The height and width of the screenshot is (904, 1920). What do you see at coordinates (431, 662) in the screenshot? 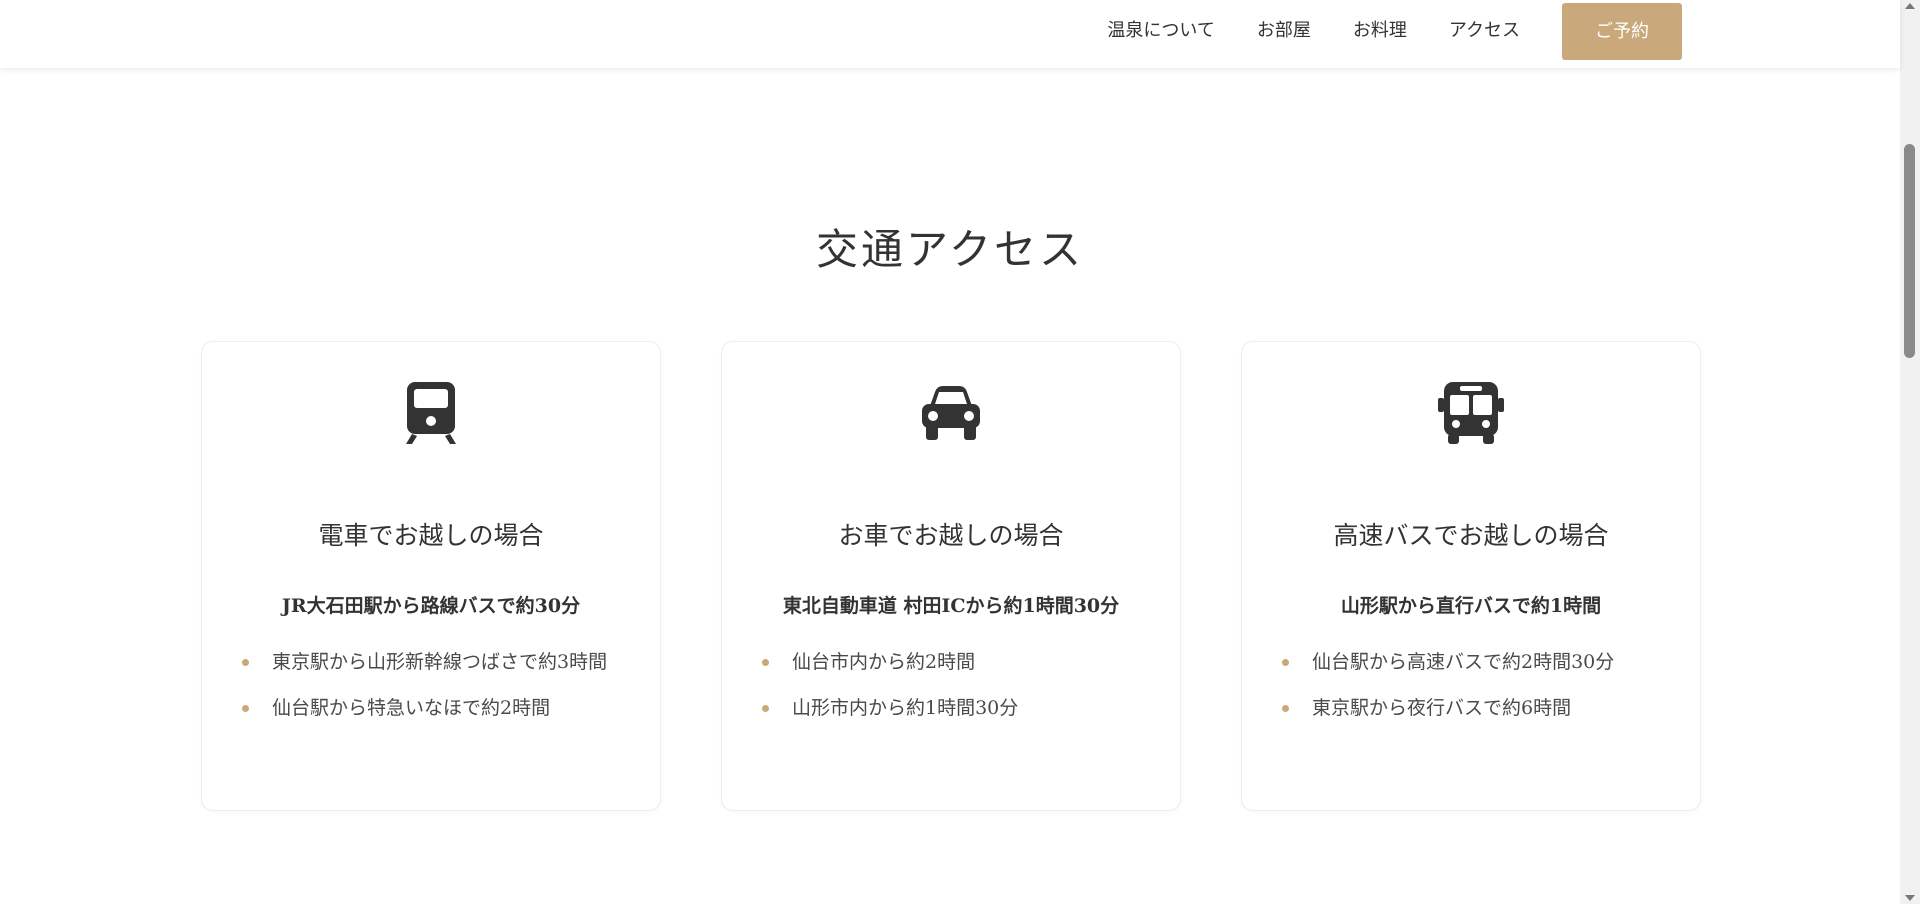
I see `list-item: 東京駅から山形新幹線つばさで約3時間` at bounding box center [431, 662].